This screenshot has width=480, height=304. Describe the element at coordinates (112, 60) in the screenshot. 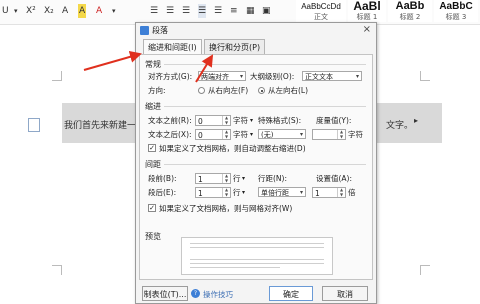

I see `arrow-to-indent-tab` at that location.